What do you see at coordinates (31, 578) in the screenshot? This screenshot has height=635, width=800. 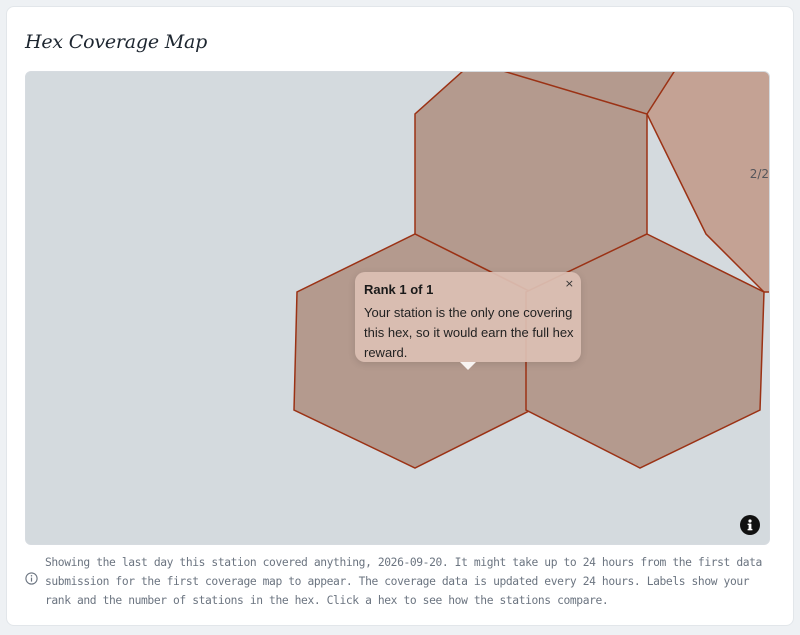 I see `info-circle-icon` at bounding box center [31, 578].